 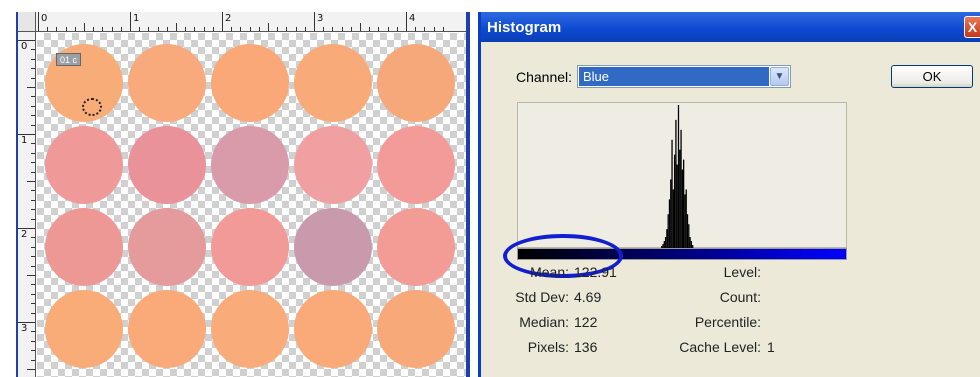 I want to click on close-icon: X, so click(x=972, y=27).